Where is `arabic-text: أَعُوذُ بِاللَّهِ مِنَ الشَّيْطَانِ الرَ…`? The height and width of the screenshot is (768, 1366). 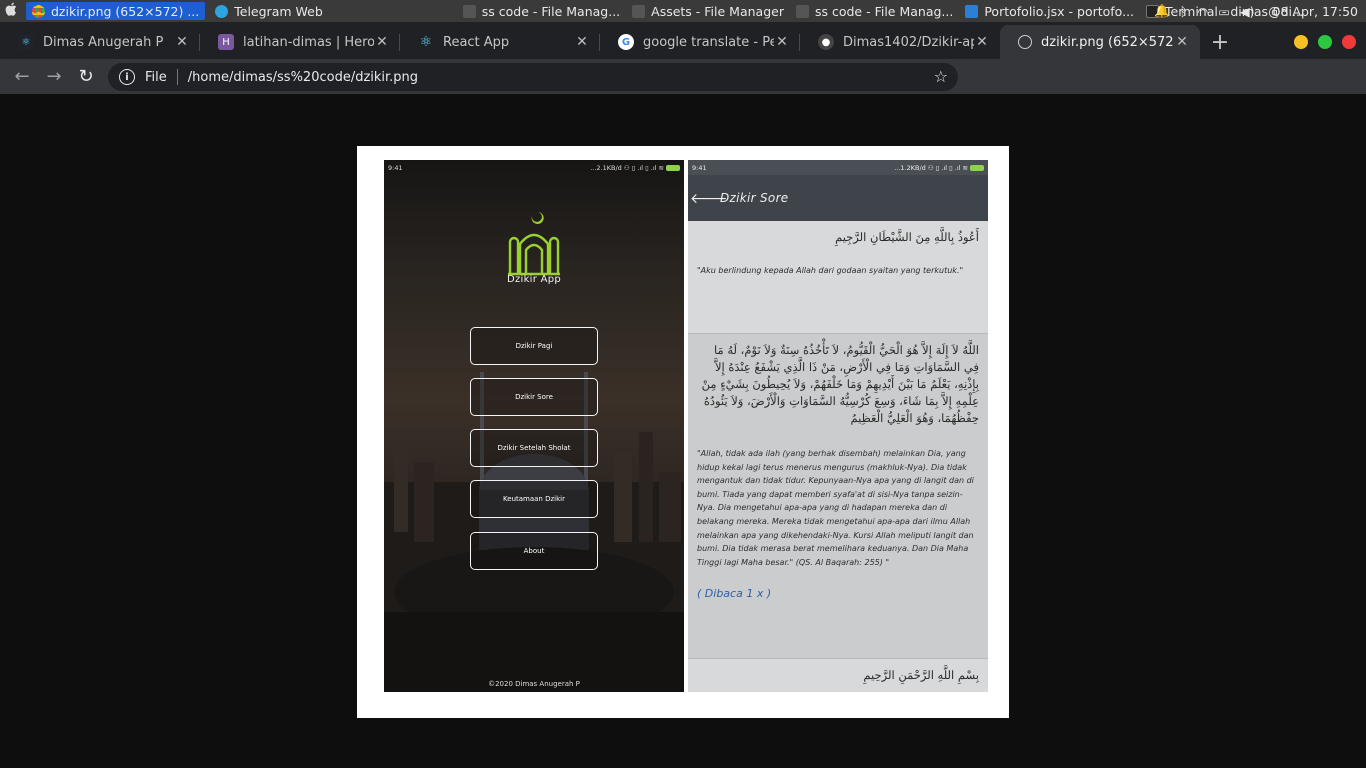 arabic-text: أَعُوذُ بِاللَّهِ مِنَ الشَّيْطَانِ الرَ… is located at coordinates (907, 237).